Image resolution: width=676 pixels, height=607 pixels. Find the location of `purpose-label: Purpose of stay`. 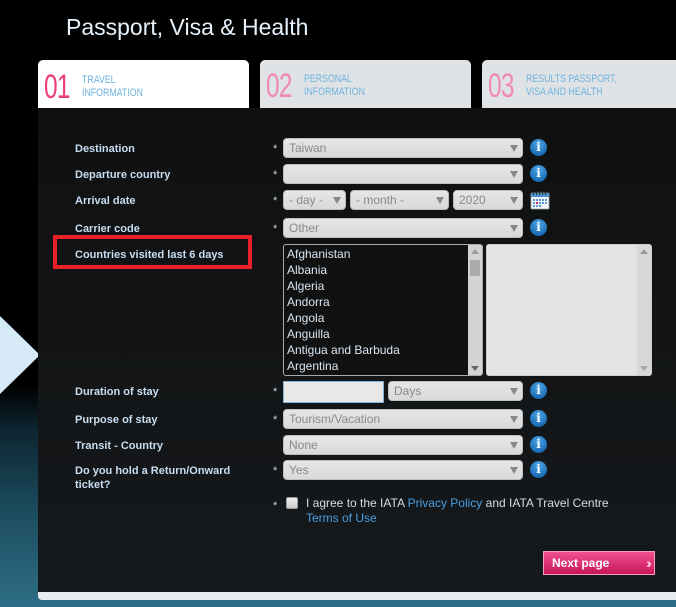

purpose-label: Purpose of stay is located at coordinates (116, 420).